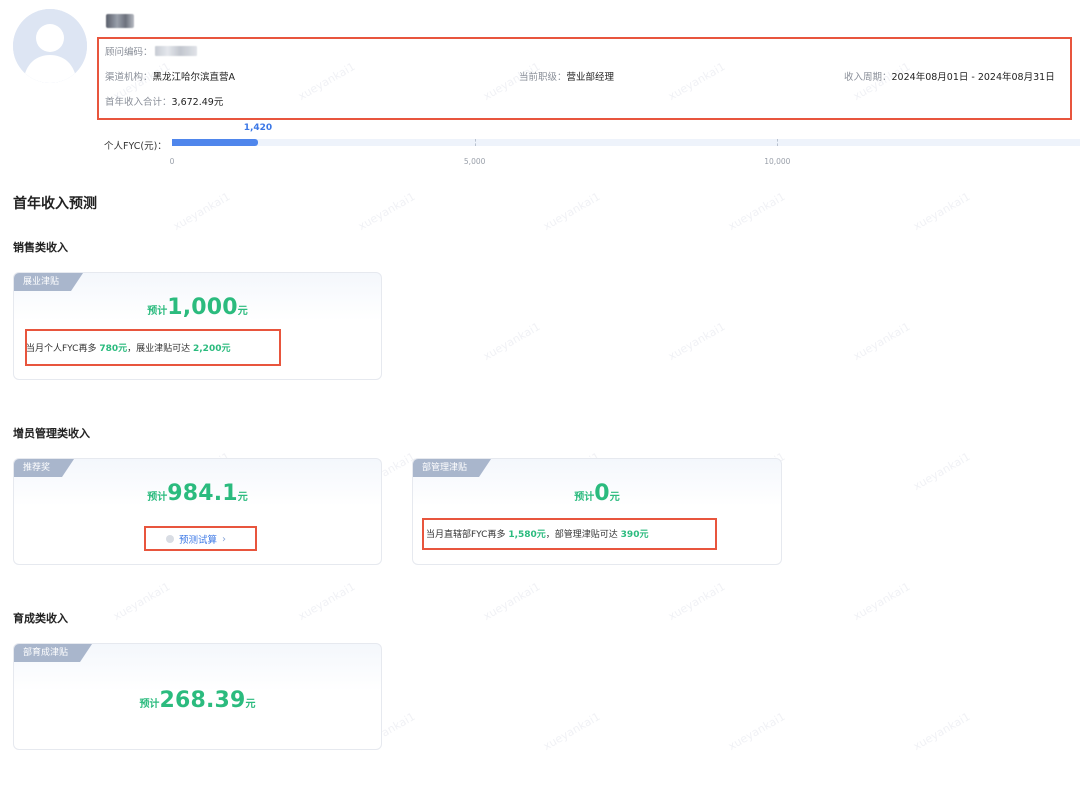  What do you see at coordinates (197, 102) in the screenshot?
I see `total-income-value: 3,672.49元` at bounding box center [197, 102].